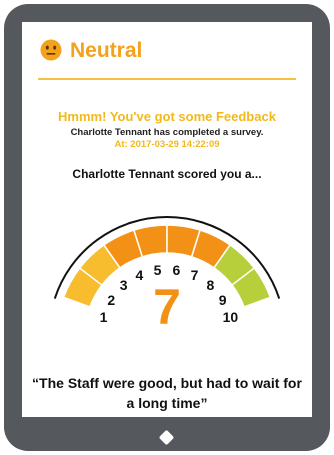 Image resolution: width=334 pixels, height=455 pixels. I want to click on scale-tick-2: 2, so click(111, 299).